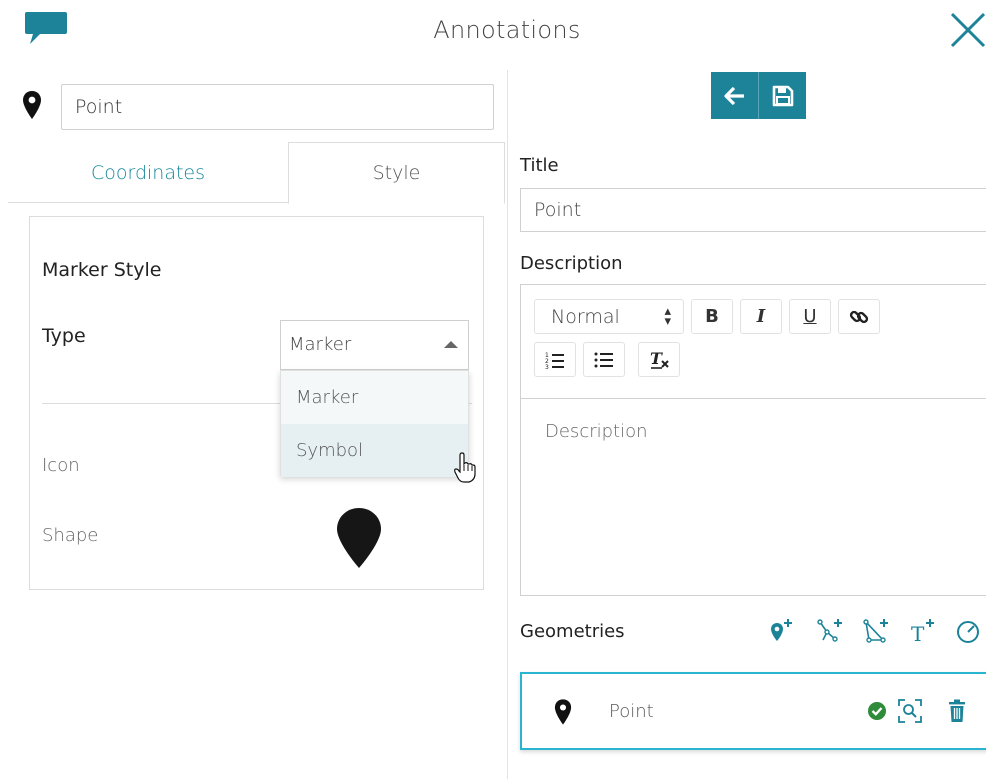 The height and width of the screenshot is (779, 986). I want to click on dialog-header: Annotations, so click(493, 31).